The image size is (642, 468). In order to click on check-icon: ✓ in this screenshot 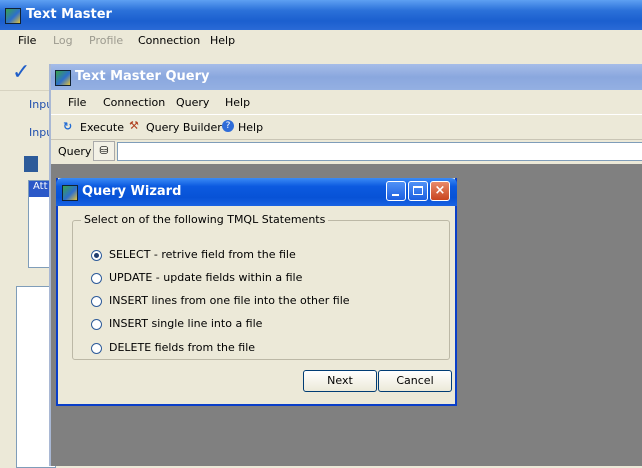, I will do `click(21, 73)`.